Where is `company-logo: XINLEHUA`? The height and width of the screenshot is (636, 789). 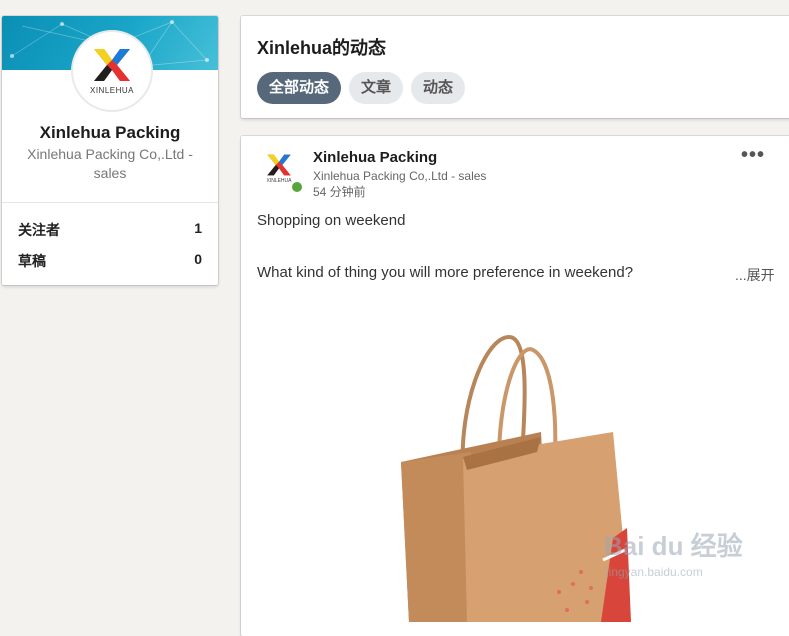 company-logo: XINLEHUA is located at coordinates (112, 71).